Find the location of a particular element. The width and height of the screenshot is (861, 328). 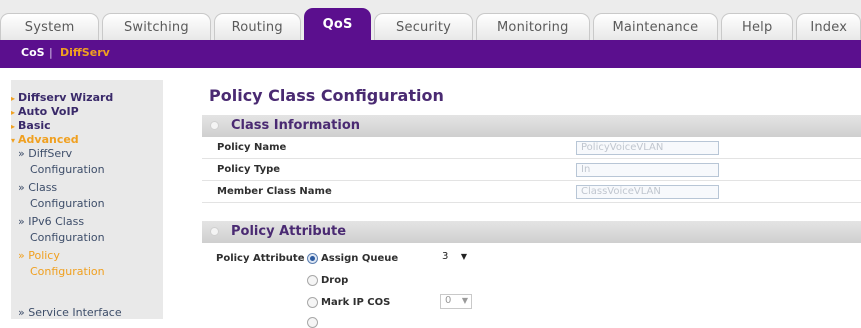

tab-maintenance-label: Maintenance is located at coordinates (655, 27).